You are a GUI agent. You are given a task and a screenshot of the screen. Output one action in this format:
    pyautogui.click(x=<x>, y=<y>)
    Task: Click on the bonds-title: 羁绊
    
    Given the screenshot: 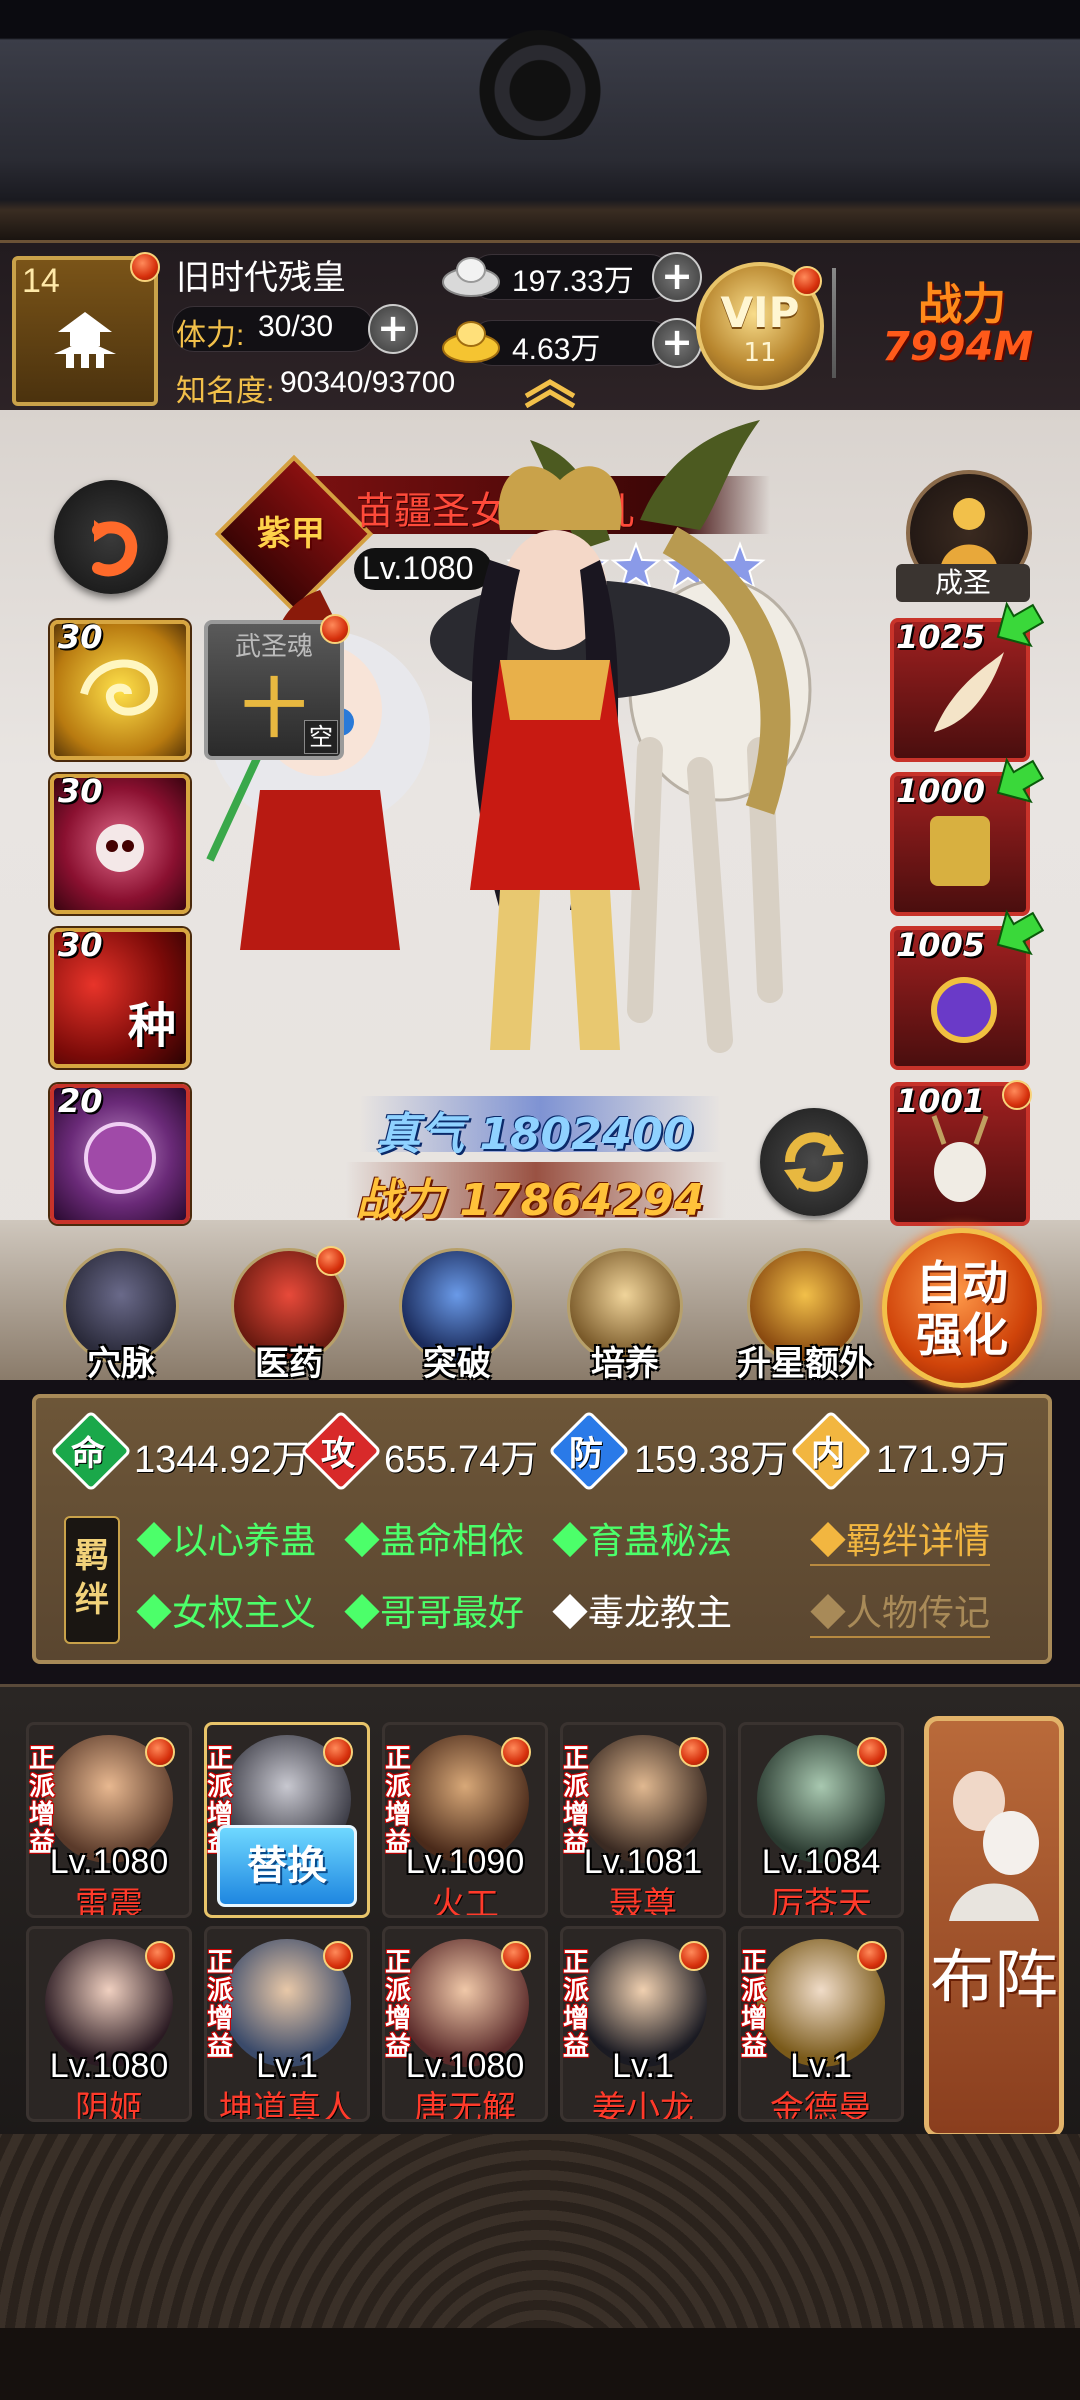 What is the action you would take?
    pyautogui.click(x=92, y=1578)
    